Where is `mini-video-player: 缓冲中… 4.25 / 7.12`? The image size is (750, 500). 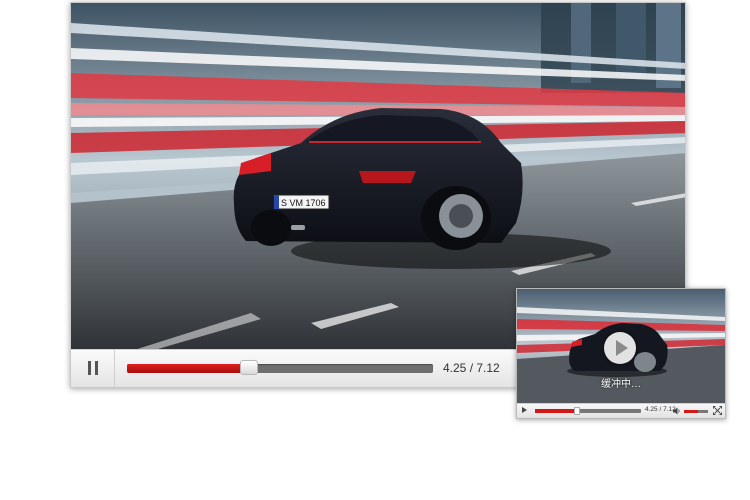 mini-video-player: 缓冲中… 4.25 / 7.12 is located at coordinates (621, 353).